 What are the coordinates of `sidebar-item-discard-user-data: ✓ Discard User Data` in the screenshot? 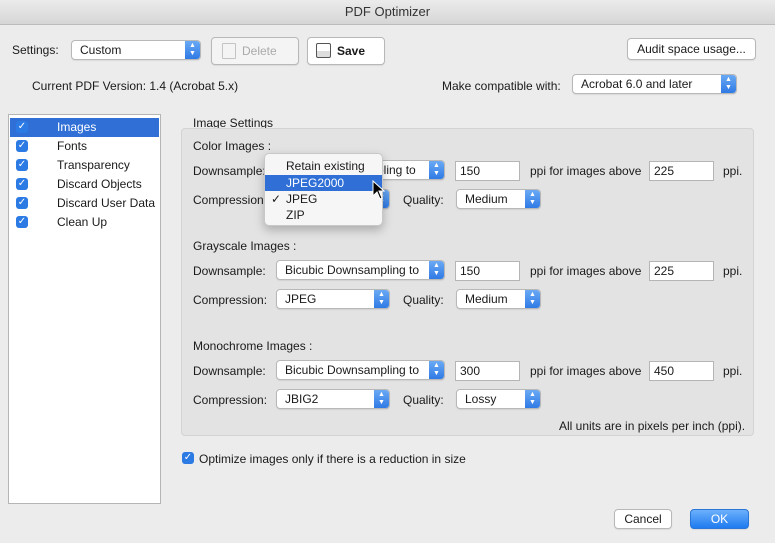 It's located at (84, 203).